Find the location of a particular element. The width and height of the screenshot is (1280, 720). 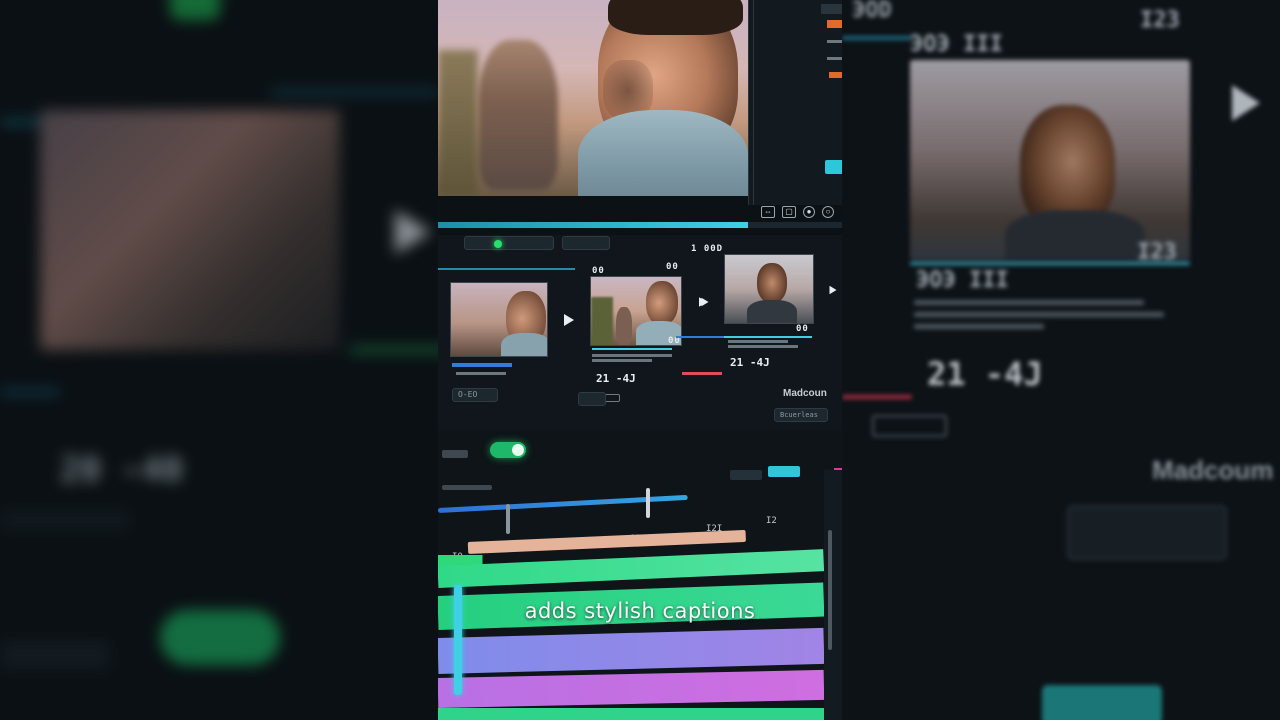

clip-purple is located at coordinates (631, 650).